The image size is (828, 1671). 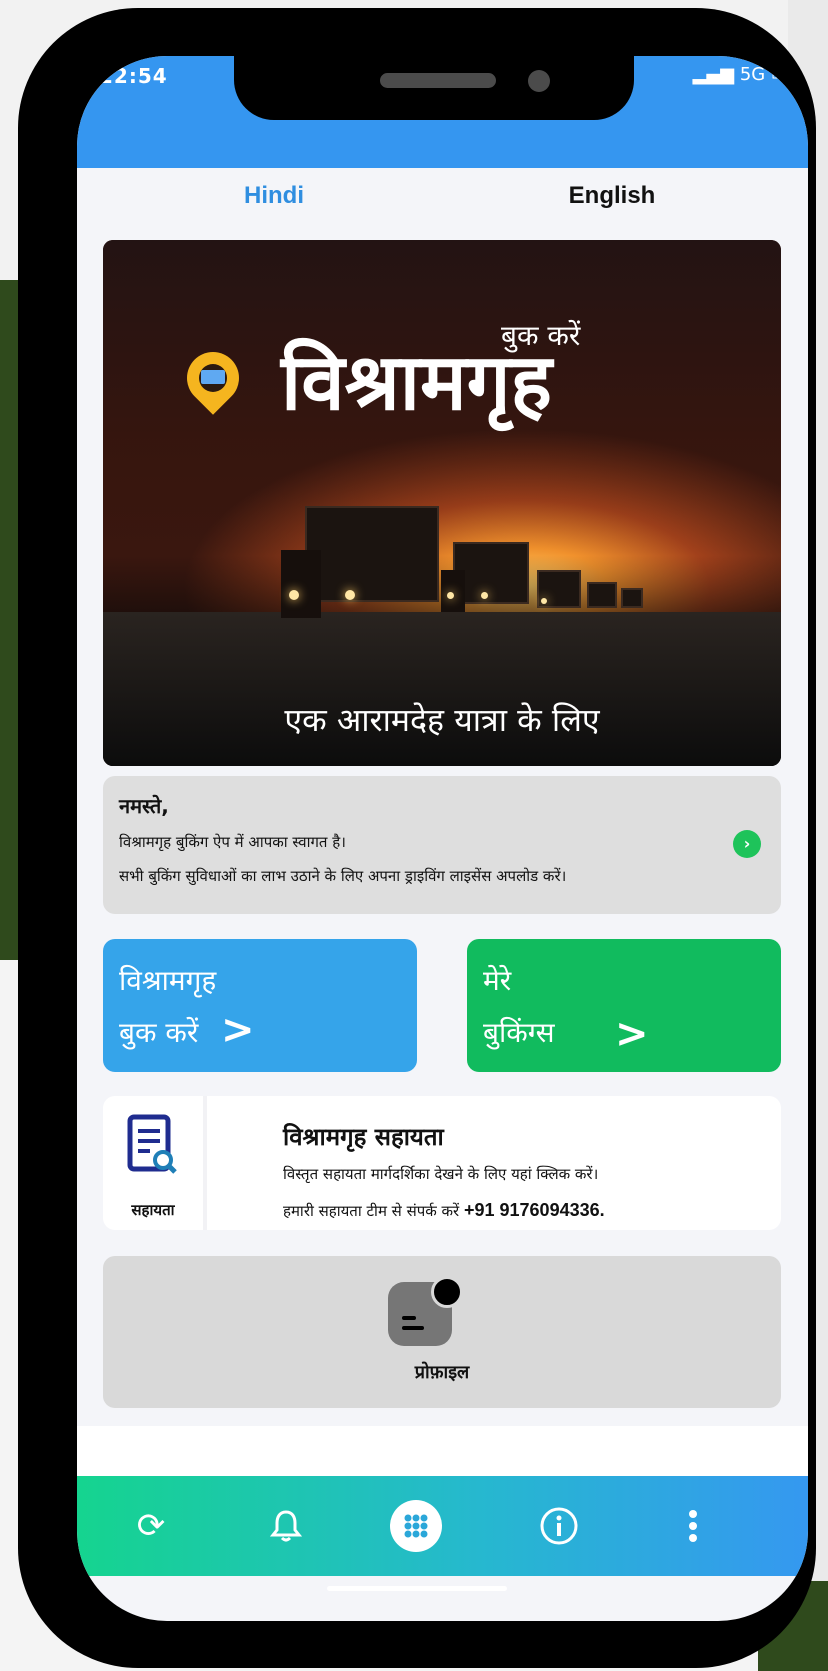 What do you see at coordinates (442, 1452) in the screenshot?
I see `content-bottom-spacer` at bounding box center [442, 1452].